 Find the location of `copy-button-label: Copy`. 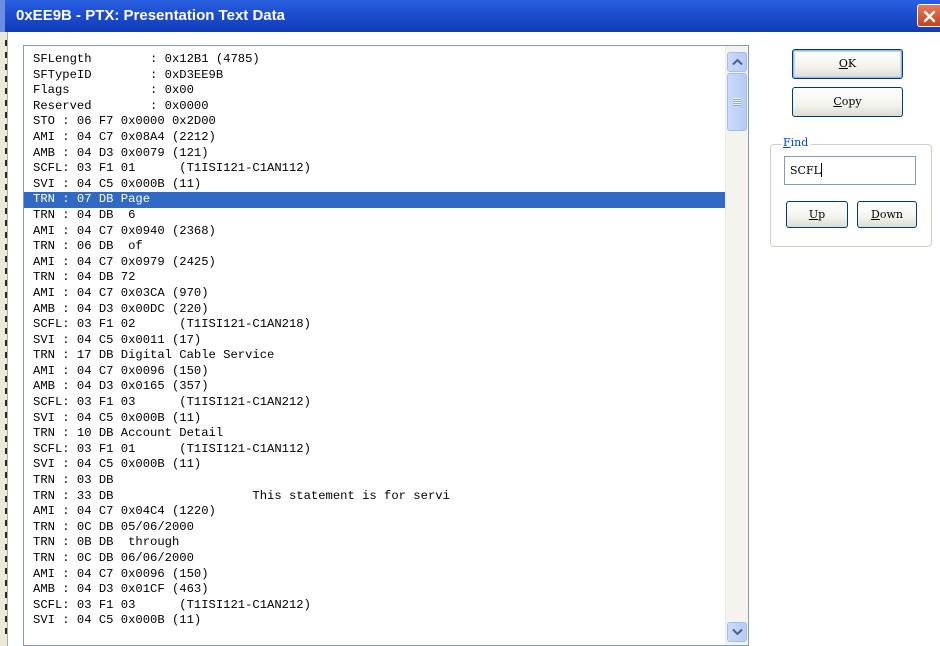

copy-button-label: Copy is located at coordinates (847, 101).